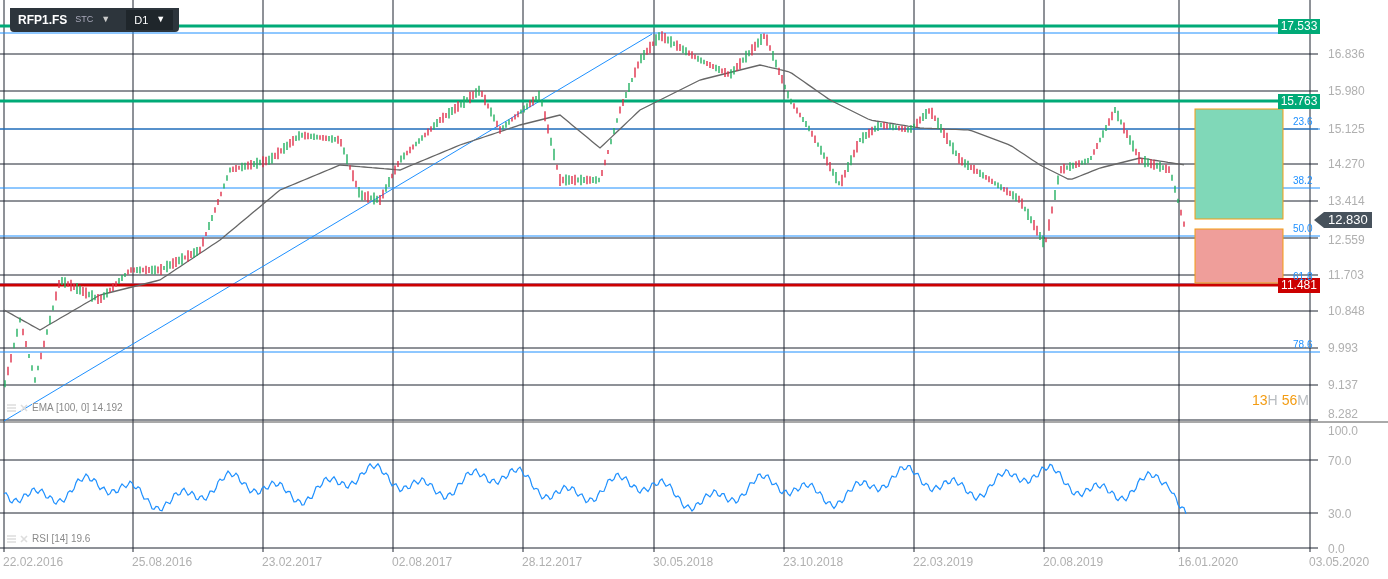 This screenshot has height=579, width=1388. What do you see at coordinates (84, 20) in the screenshot?
I see `market-label: STC` at bounding box center [84, 20].